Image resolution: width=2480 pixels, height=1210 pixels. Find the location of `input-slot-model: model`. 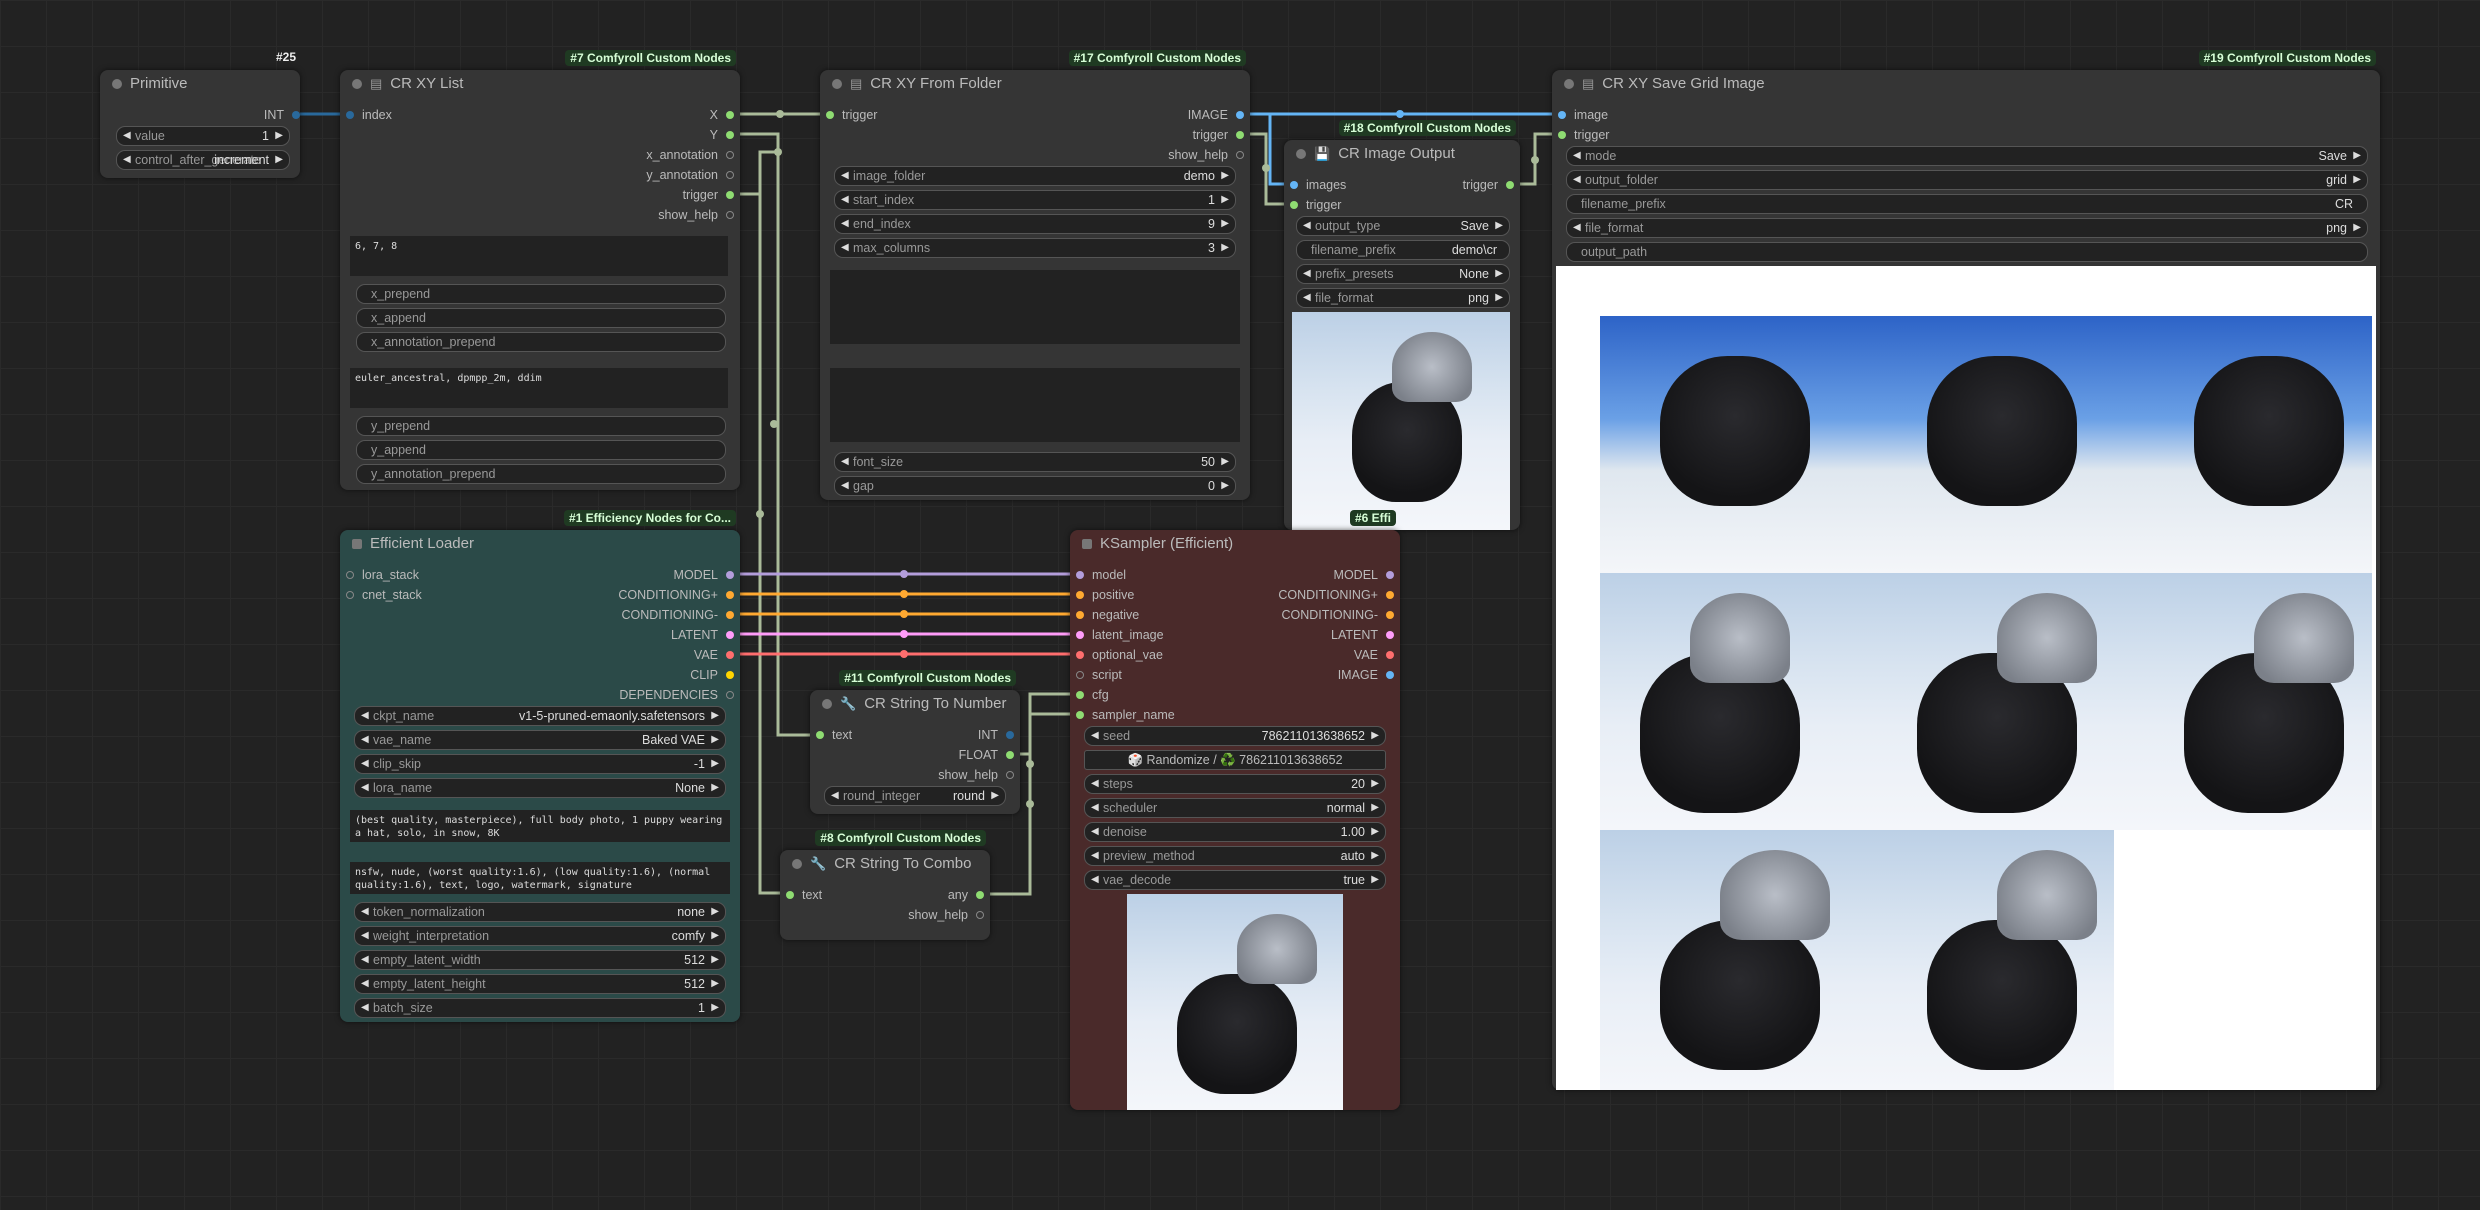

input-slot-model: model is located at coordinates (1101, 575).